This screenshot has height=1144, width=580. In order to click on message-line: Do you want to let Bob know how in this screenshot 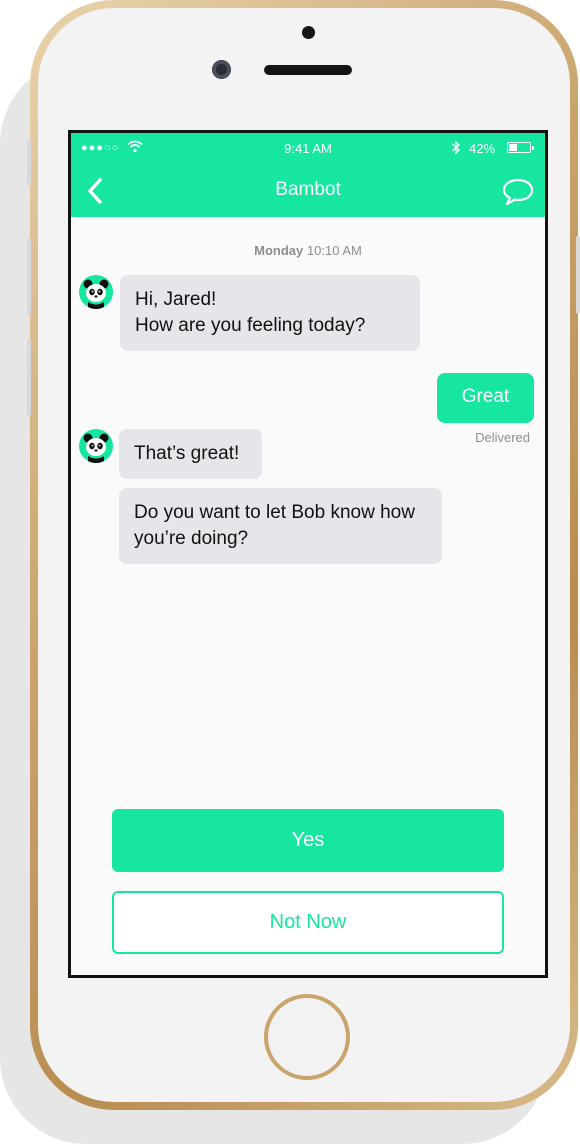, I will do `click(274, 512)`.